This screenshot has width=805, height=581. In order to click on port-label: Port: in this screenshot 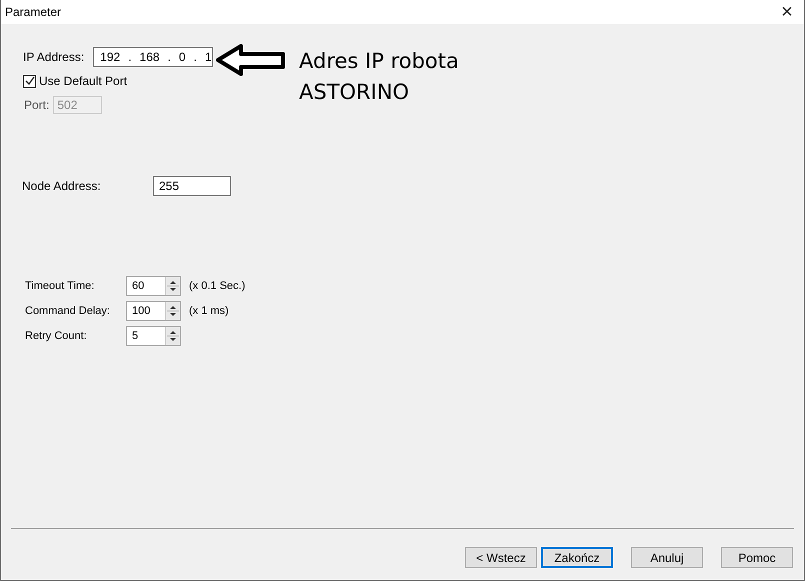, I will do `click(37, 105)`.